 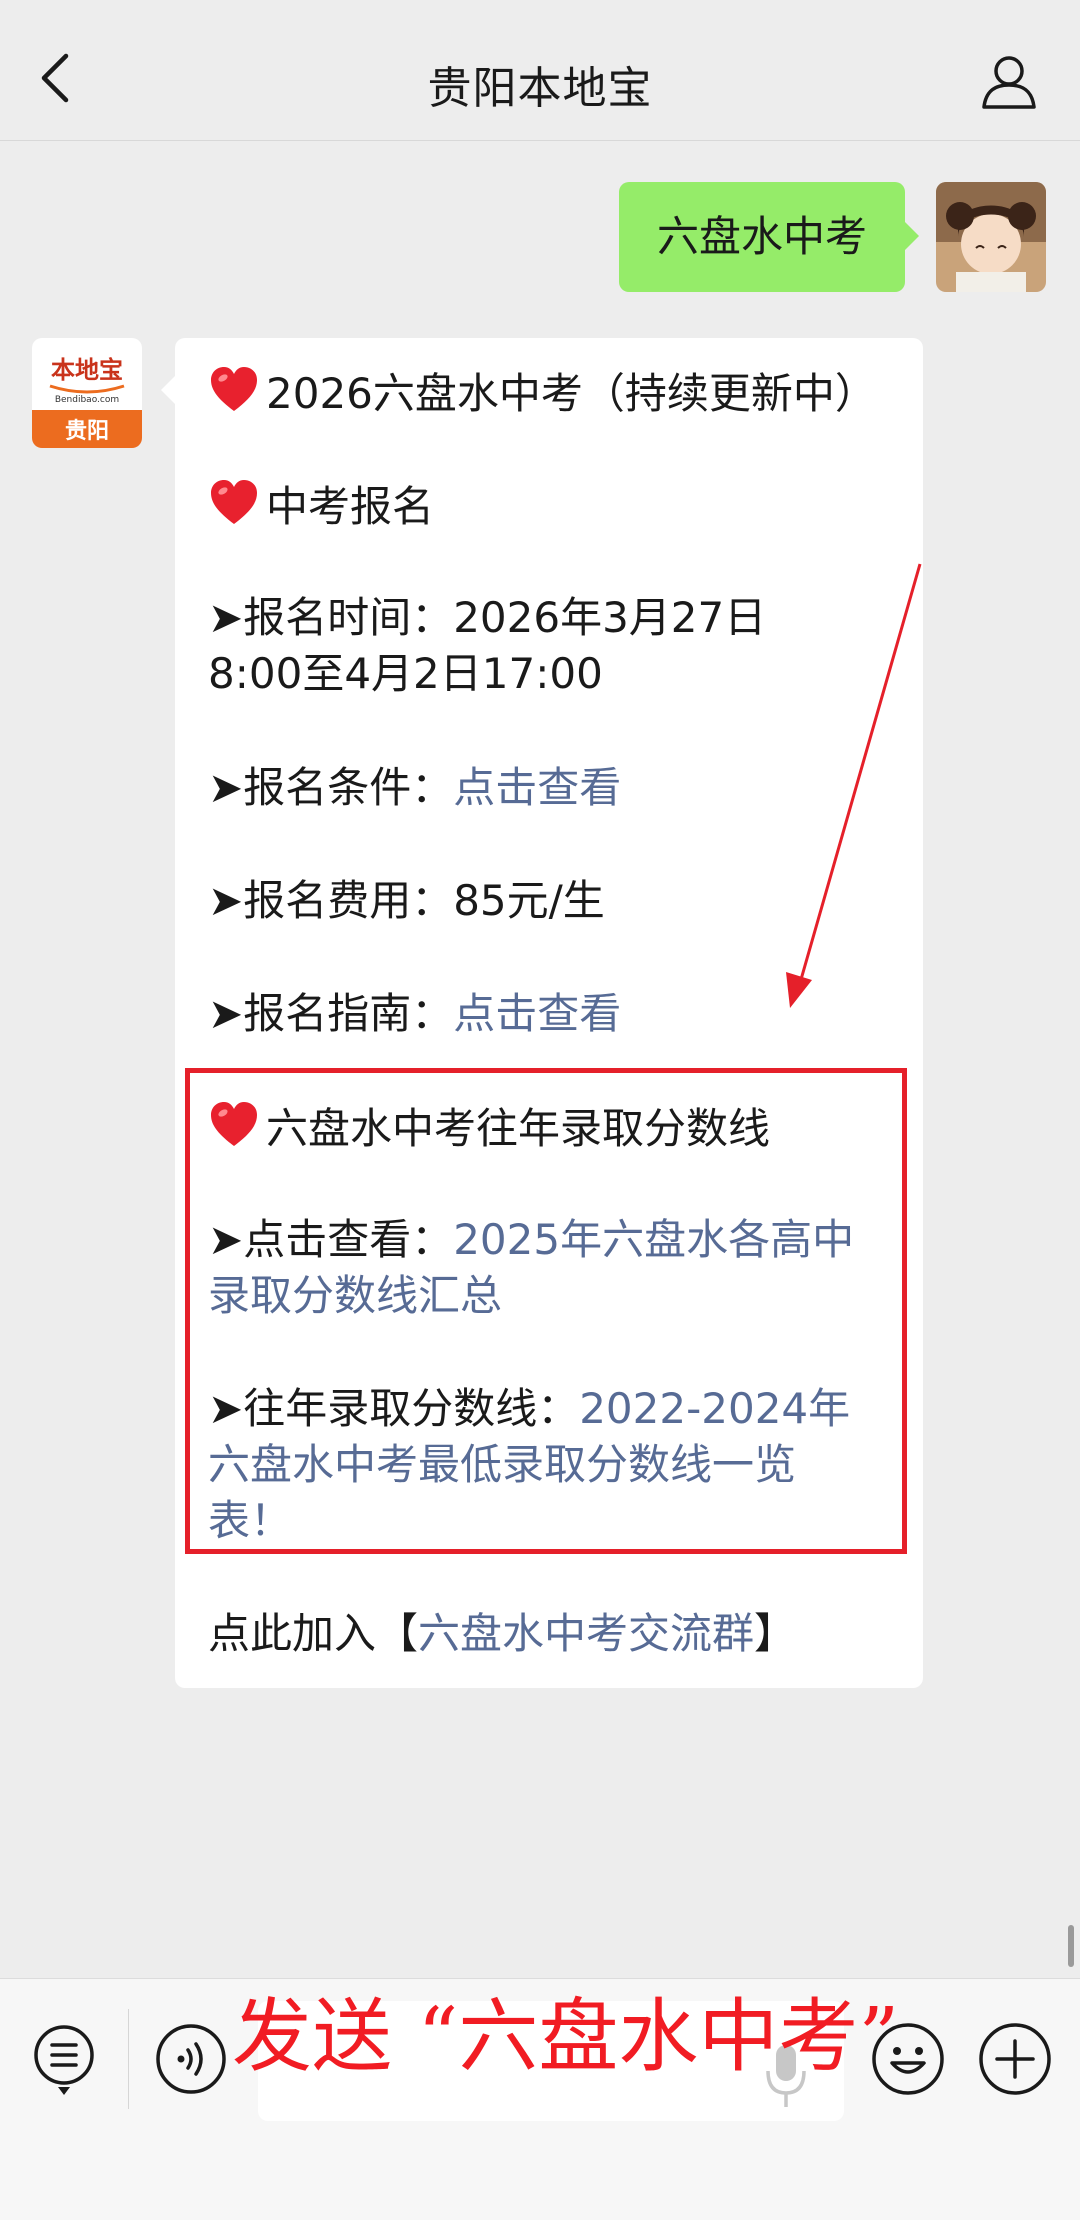 I want to click on plus-icon, so click(x=1015, y=2059).